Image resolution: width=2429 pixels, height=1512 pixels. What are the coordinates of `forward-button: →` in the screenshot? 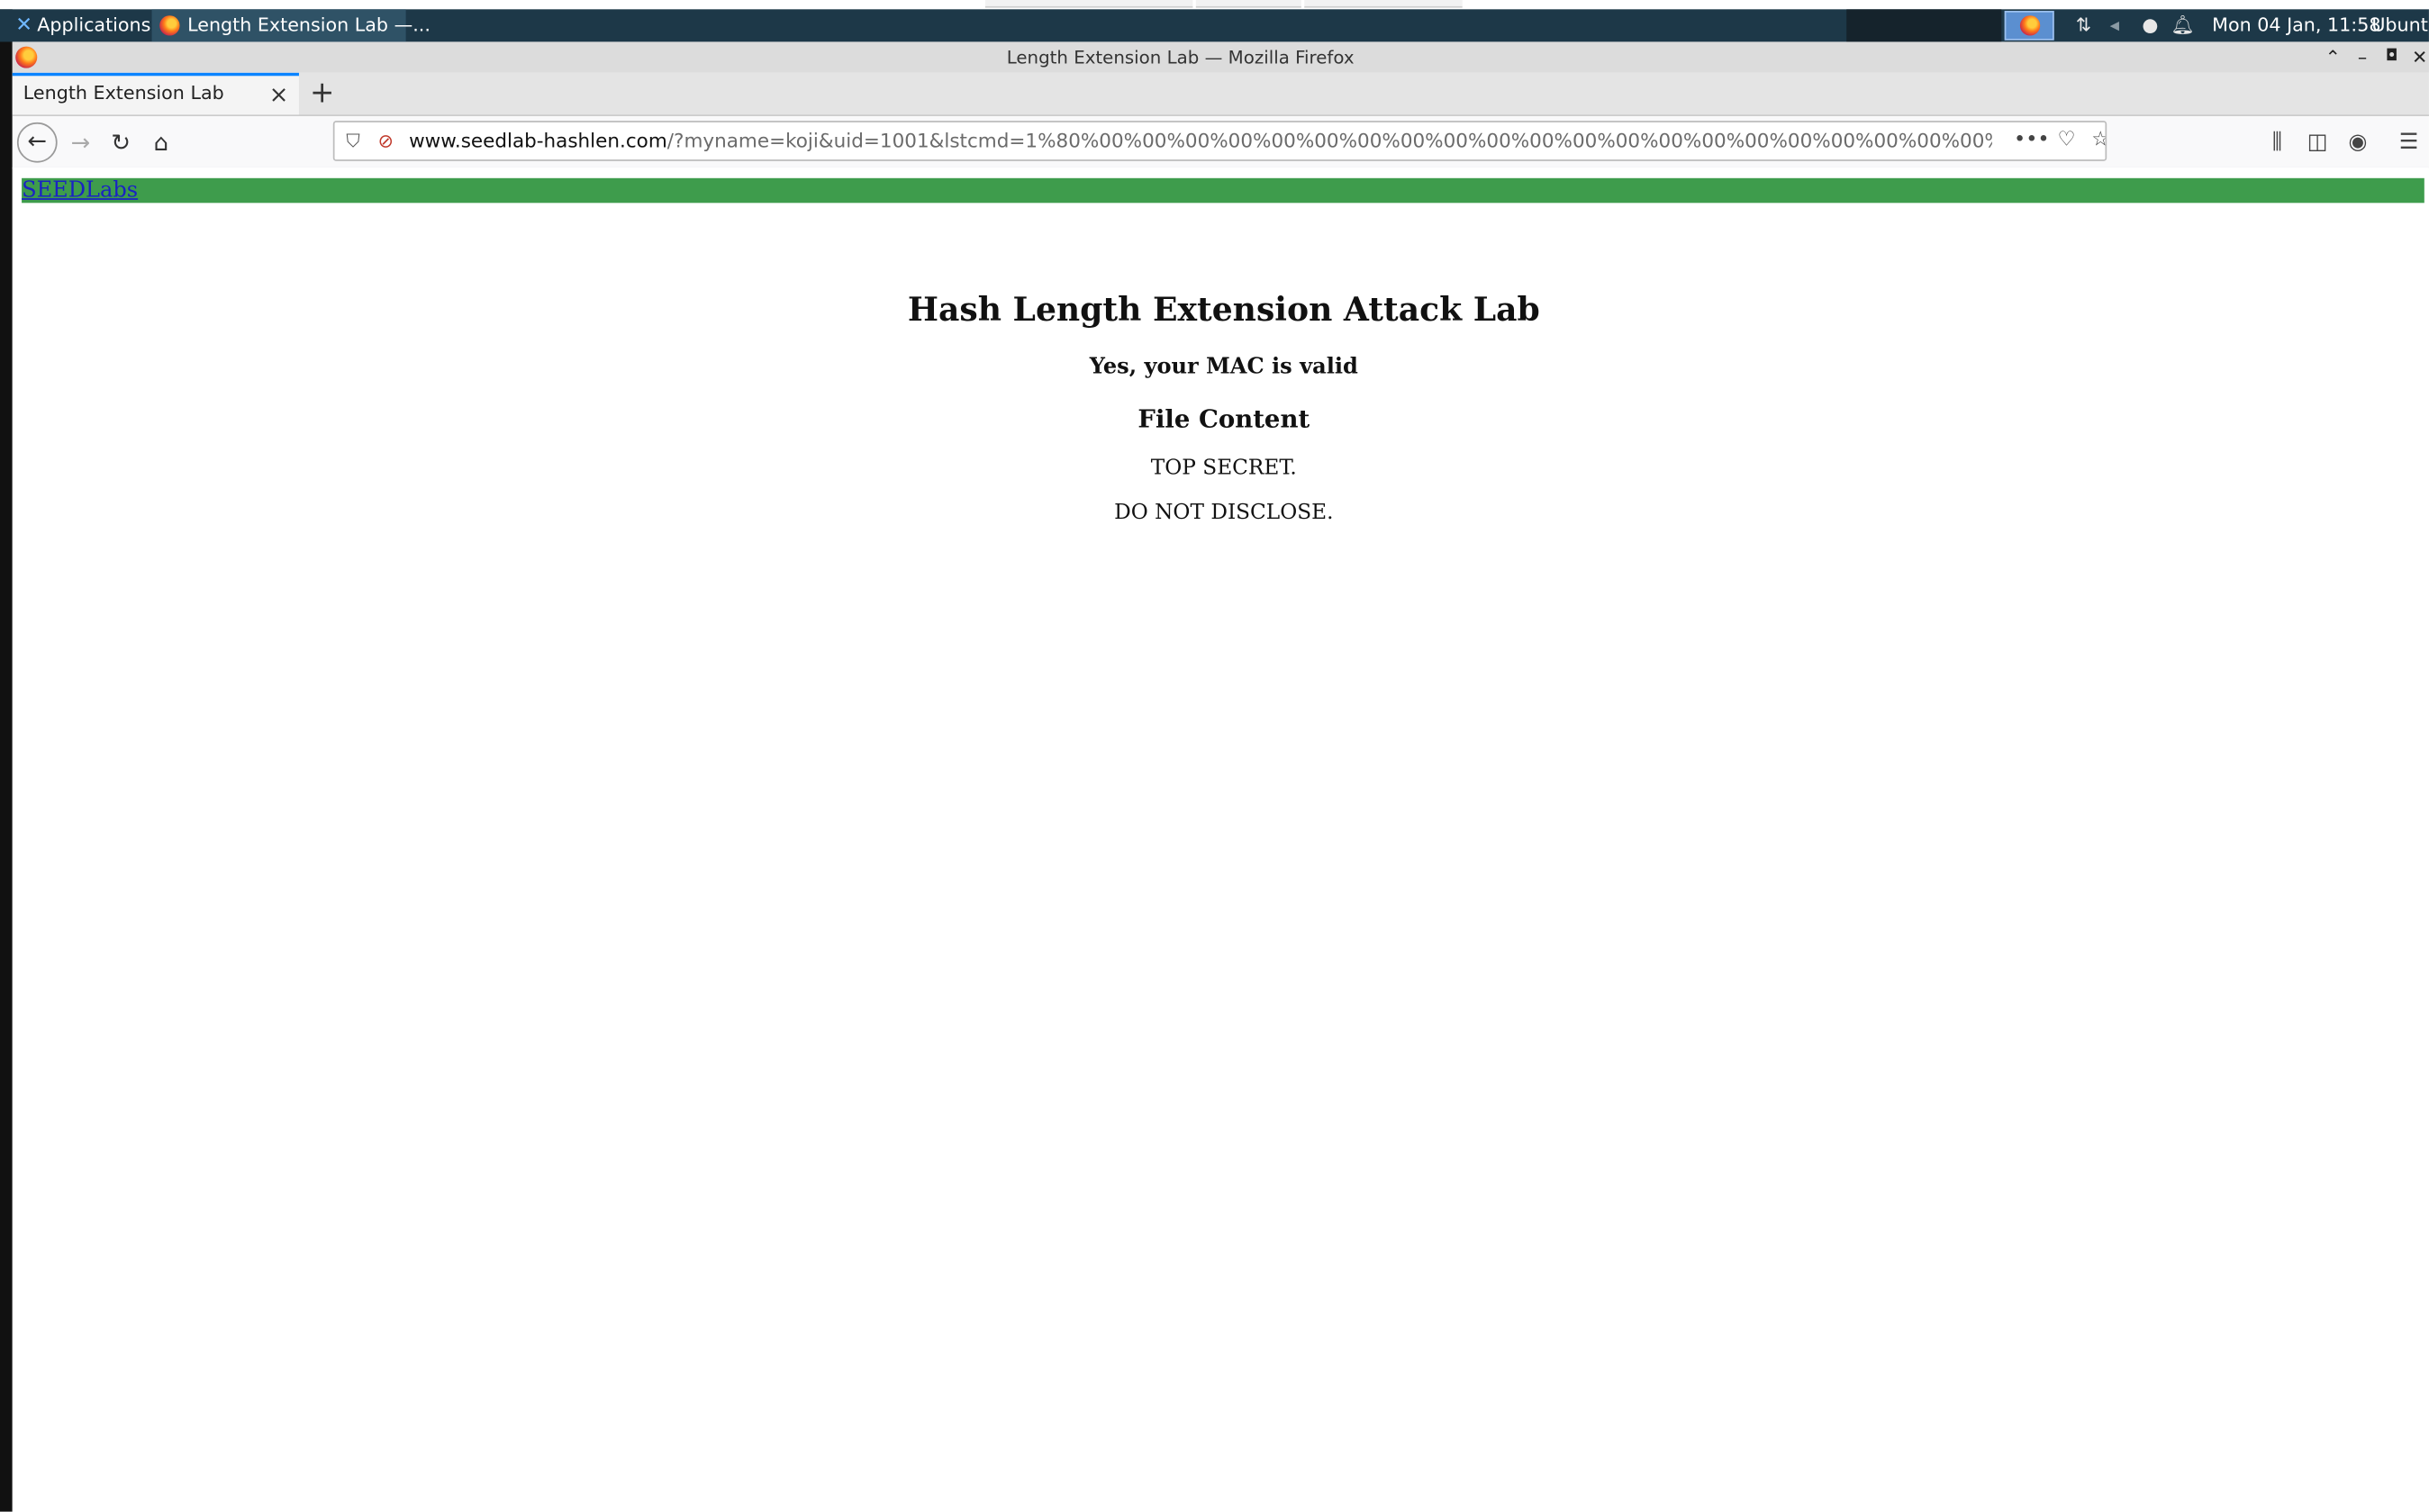 It's located at (81, 142).